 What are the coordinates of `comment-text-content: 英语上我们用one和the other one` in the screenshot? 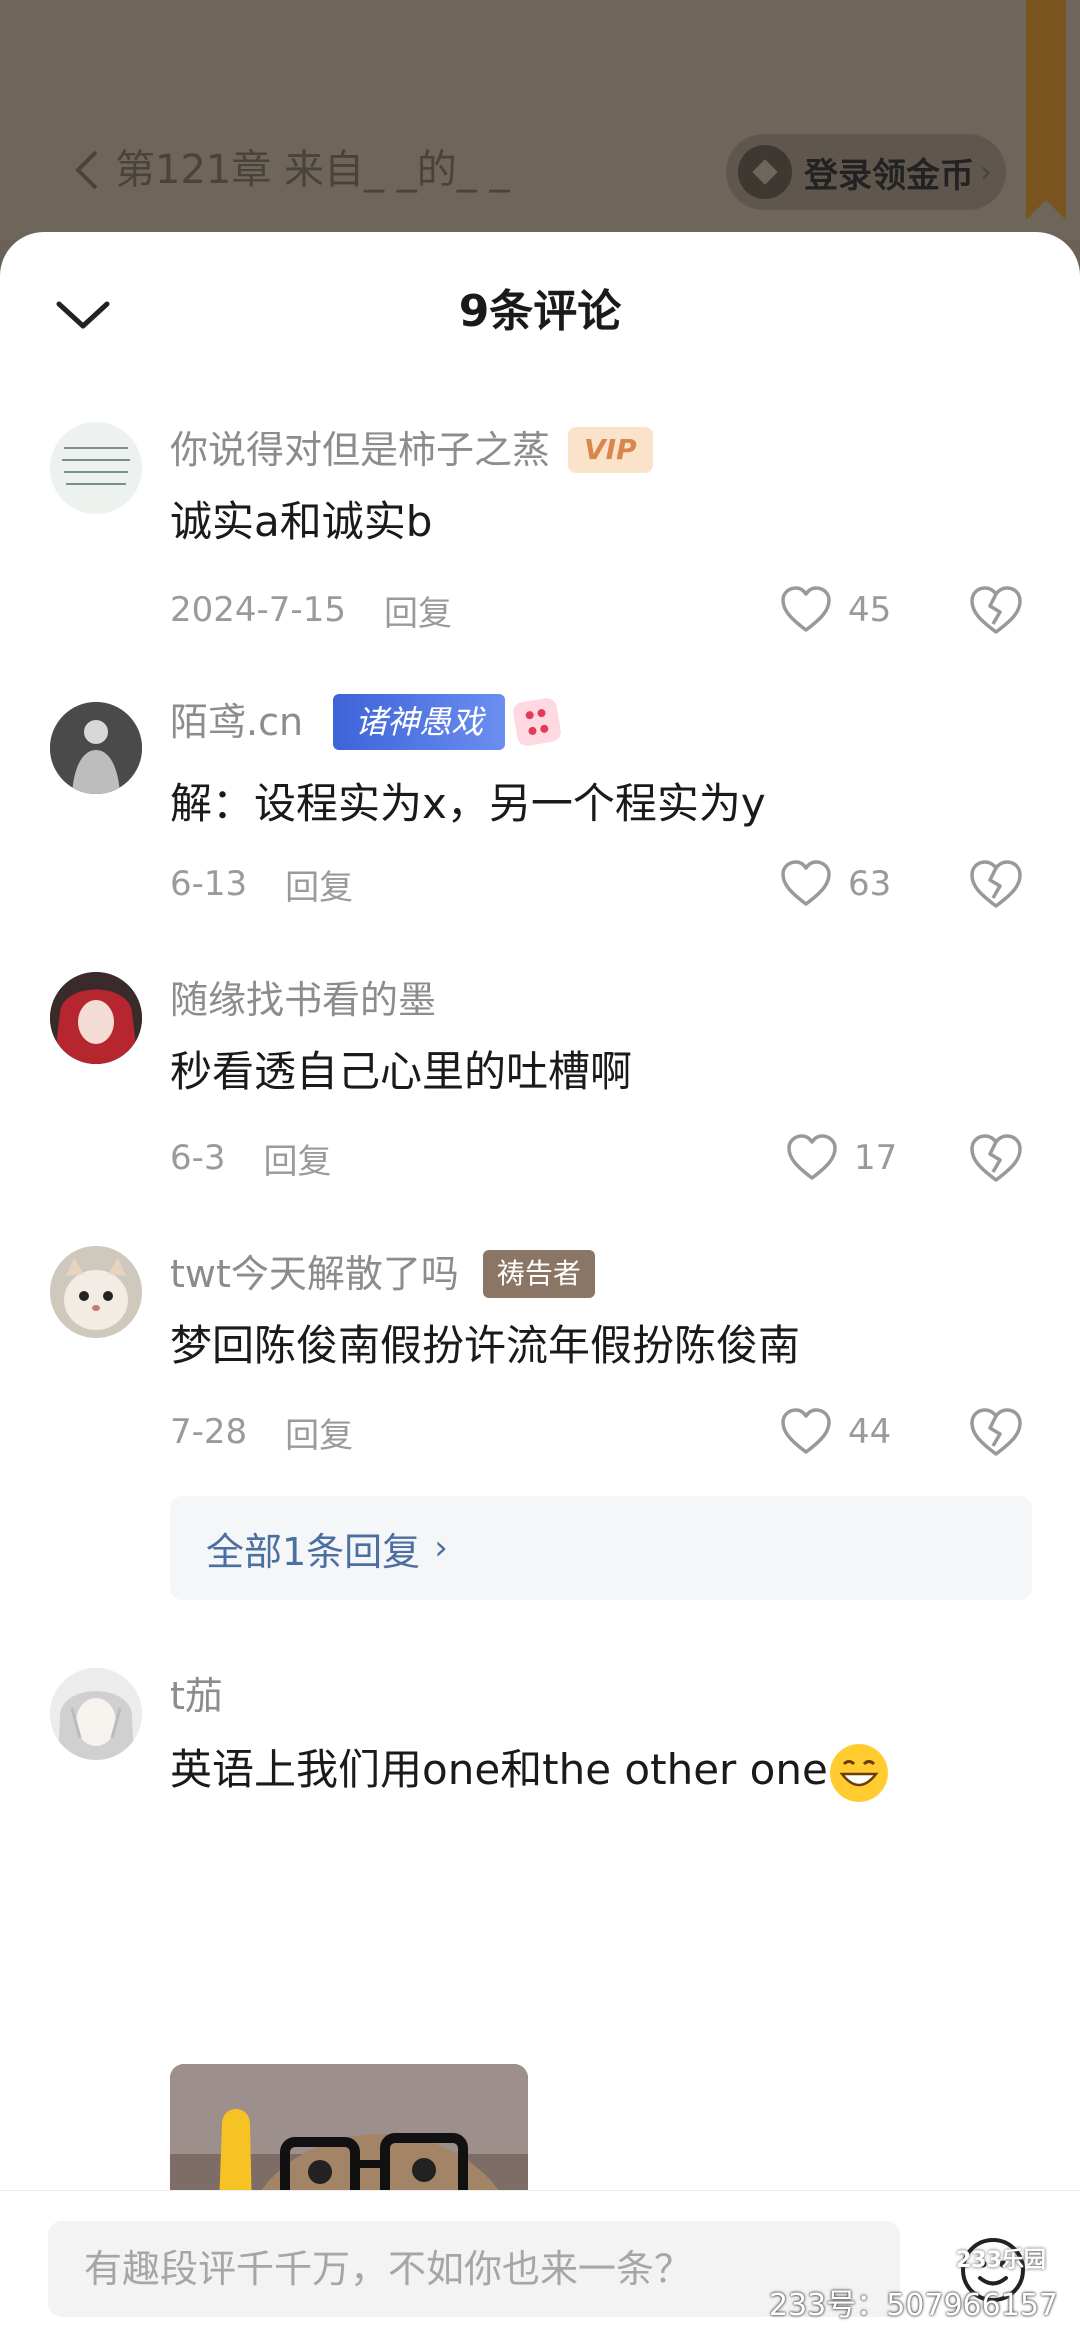 It's located at (499, 1769).